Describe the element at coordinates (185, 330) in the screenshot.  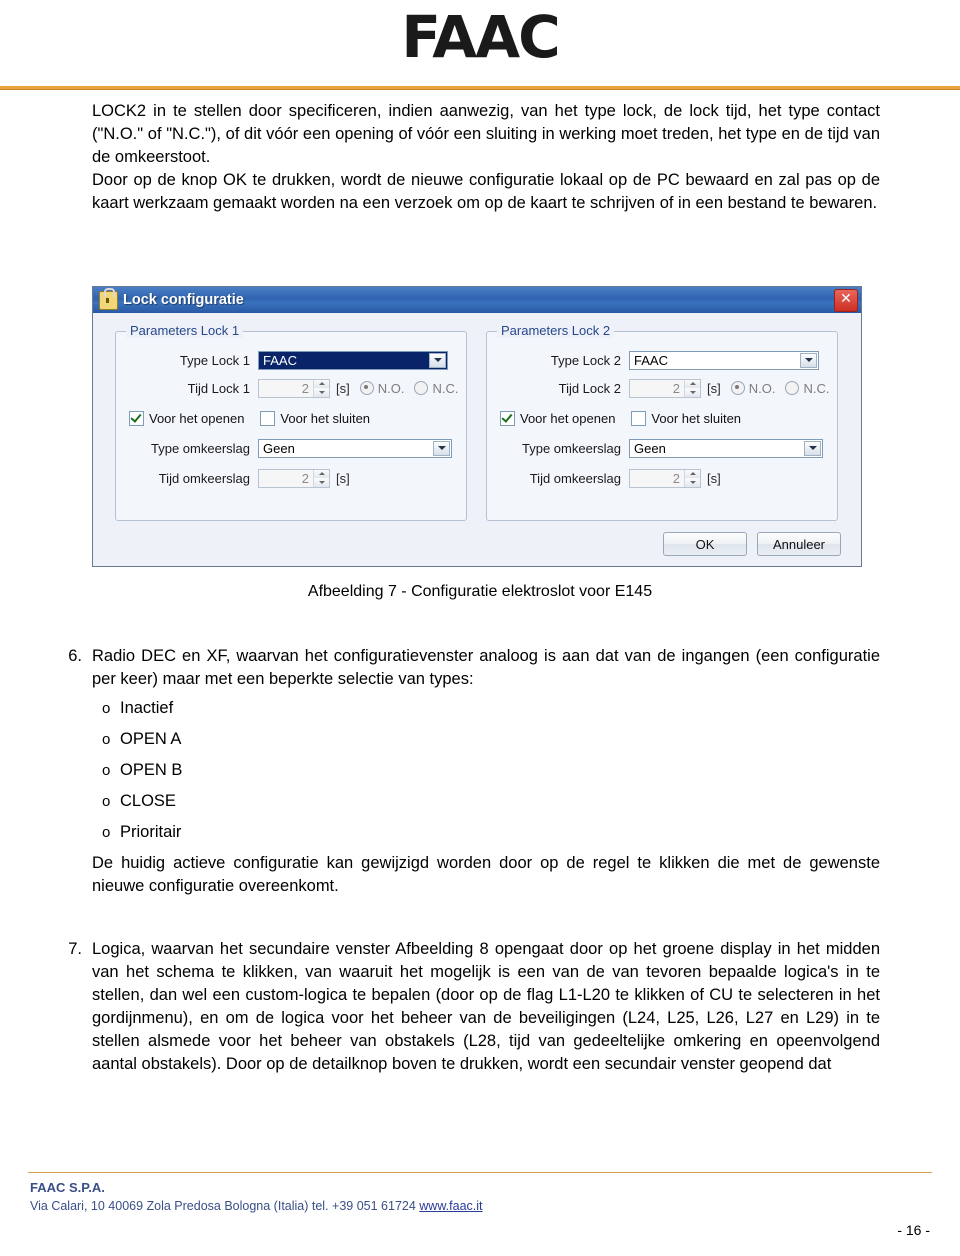
I see `parameters-lock-1-title: Parameters Lock 1` at that location.